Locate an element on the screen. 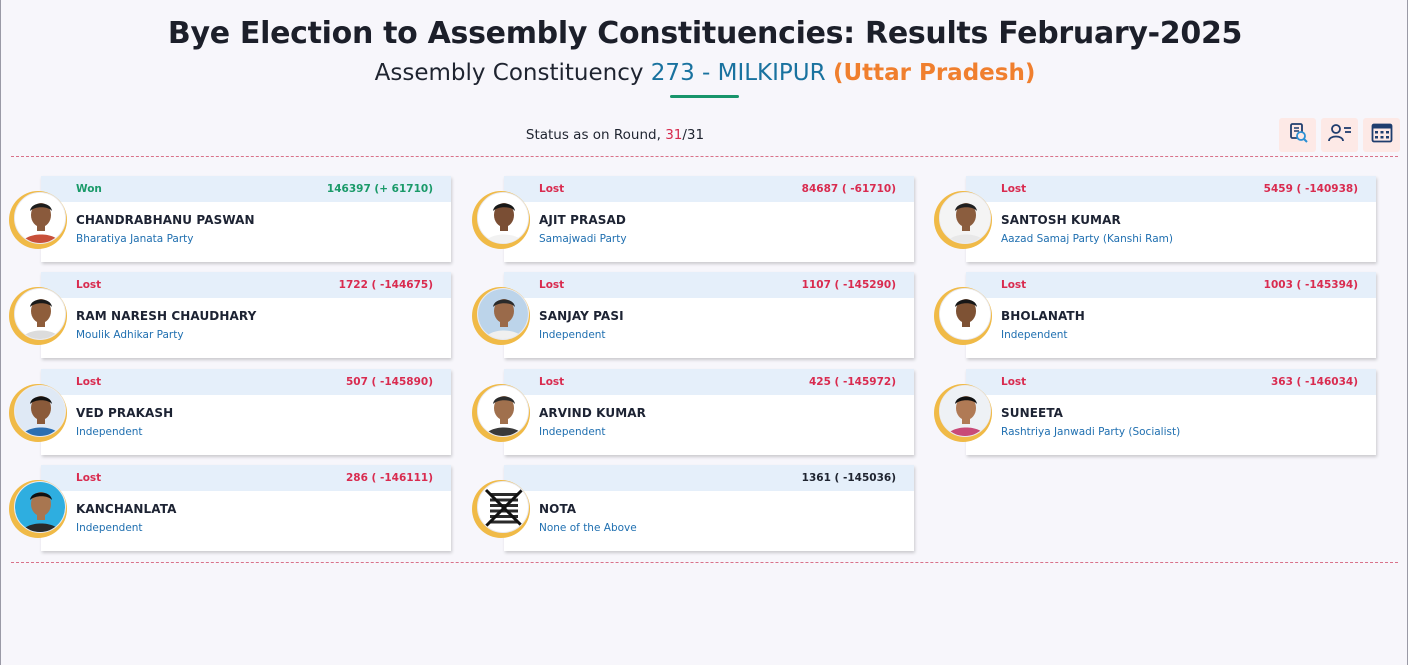 The image size is (1408, 665). vote-count: 84687 ( -61710) is located at coordinates (848, 189).